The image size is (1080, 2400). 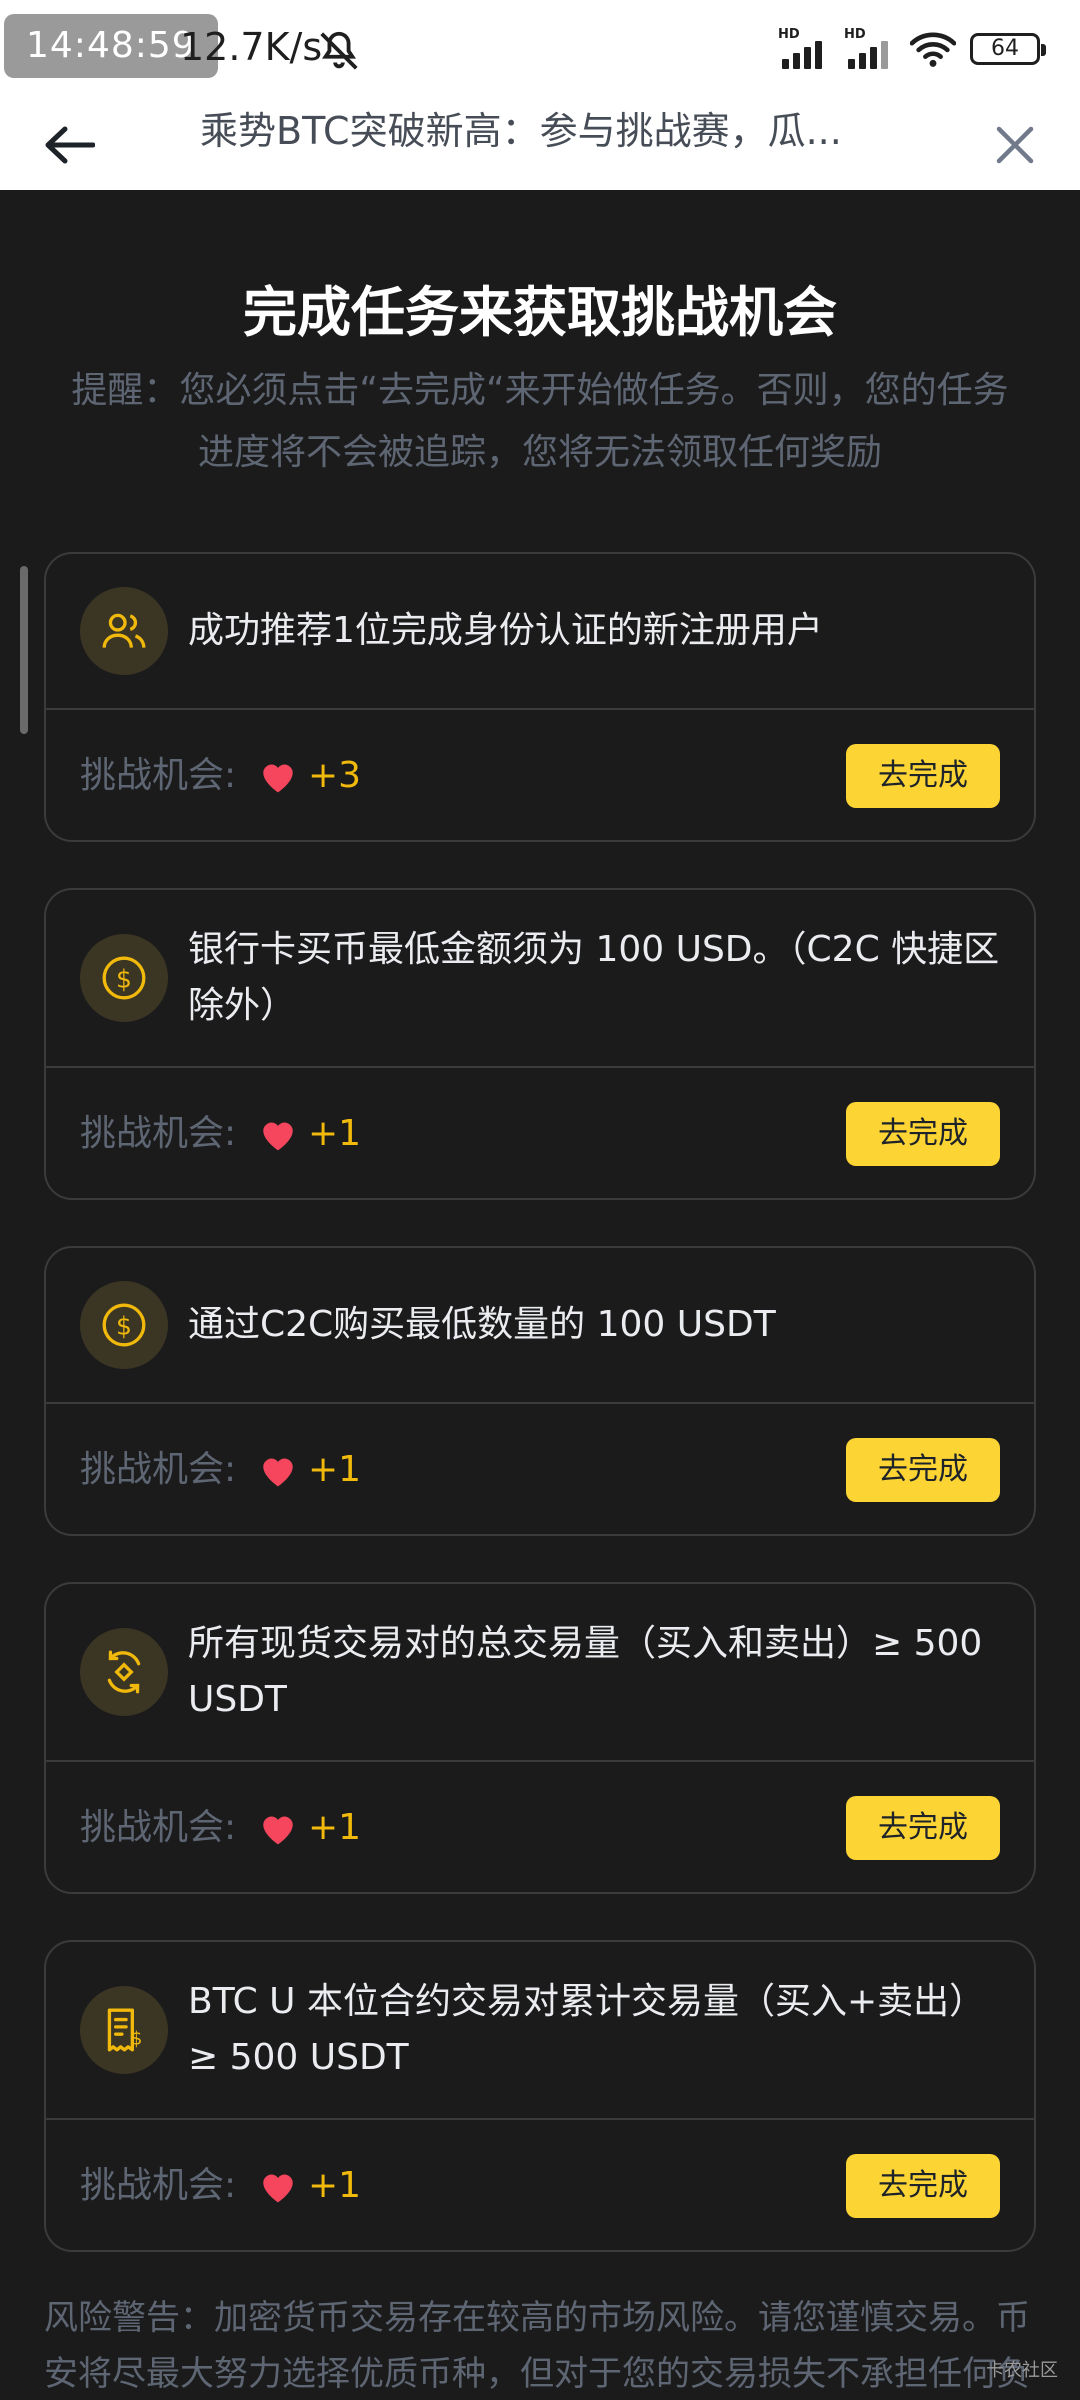 I want to click on spot-trade-icon, so click(x=124, y=1672).